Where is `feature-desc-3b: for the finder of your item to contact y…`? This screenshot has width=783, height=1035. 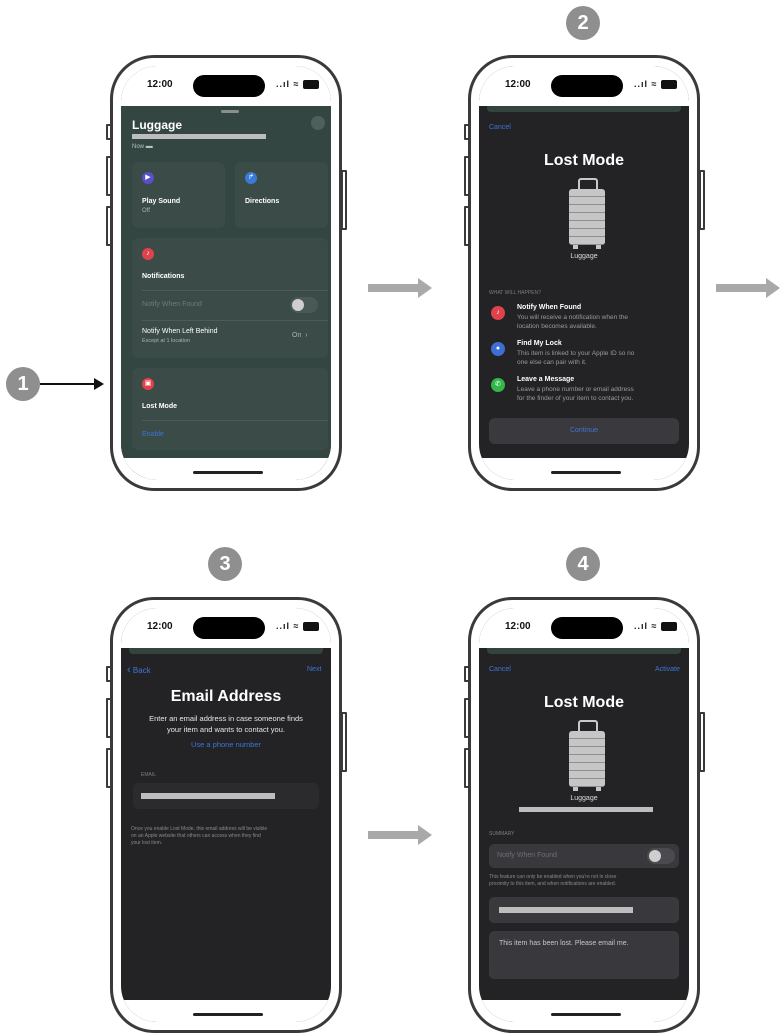 feature-desc-3b: for the finder of your item to contact y… is located at coordinates (575, 398).